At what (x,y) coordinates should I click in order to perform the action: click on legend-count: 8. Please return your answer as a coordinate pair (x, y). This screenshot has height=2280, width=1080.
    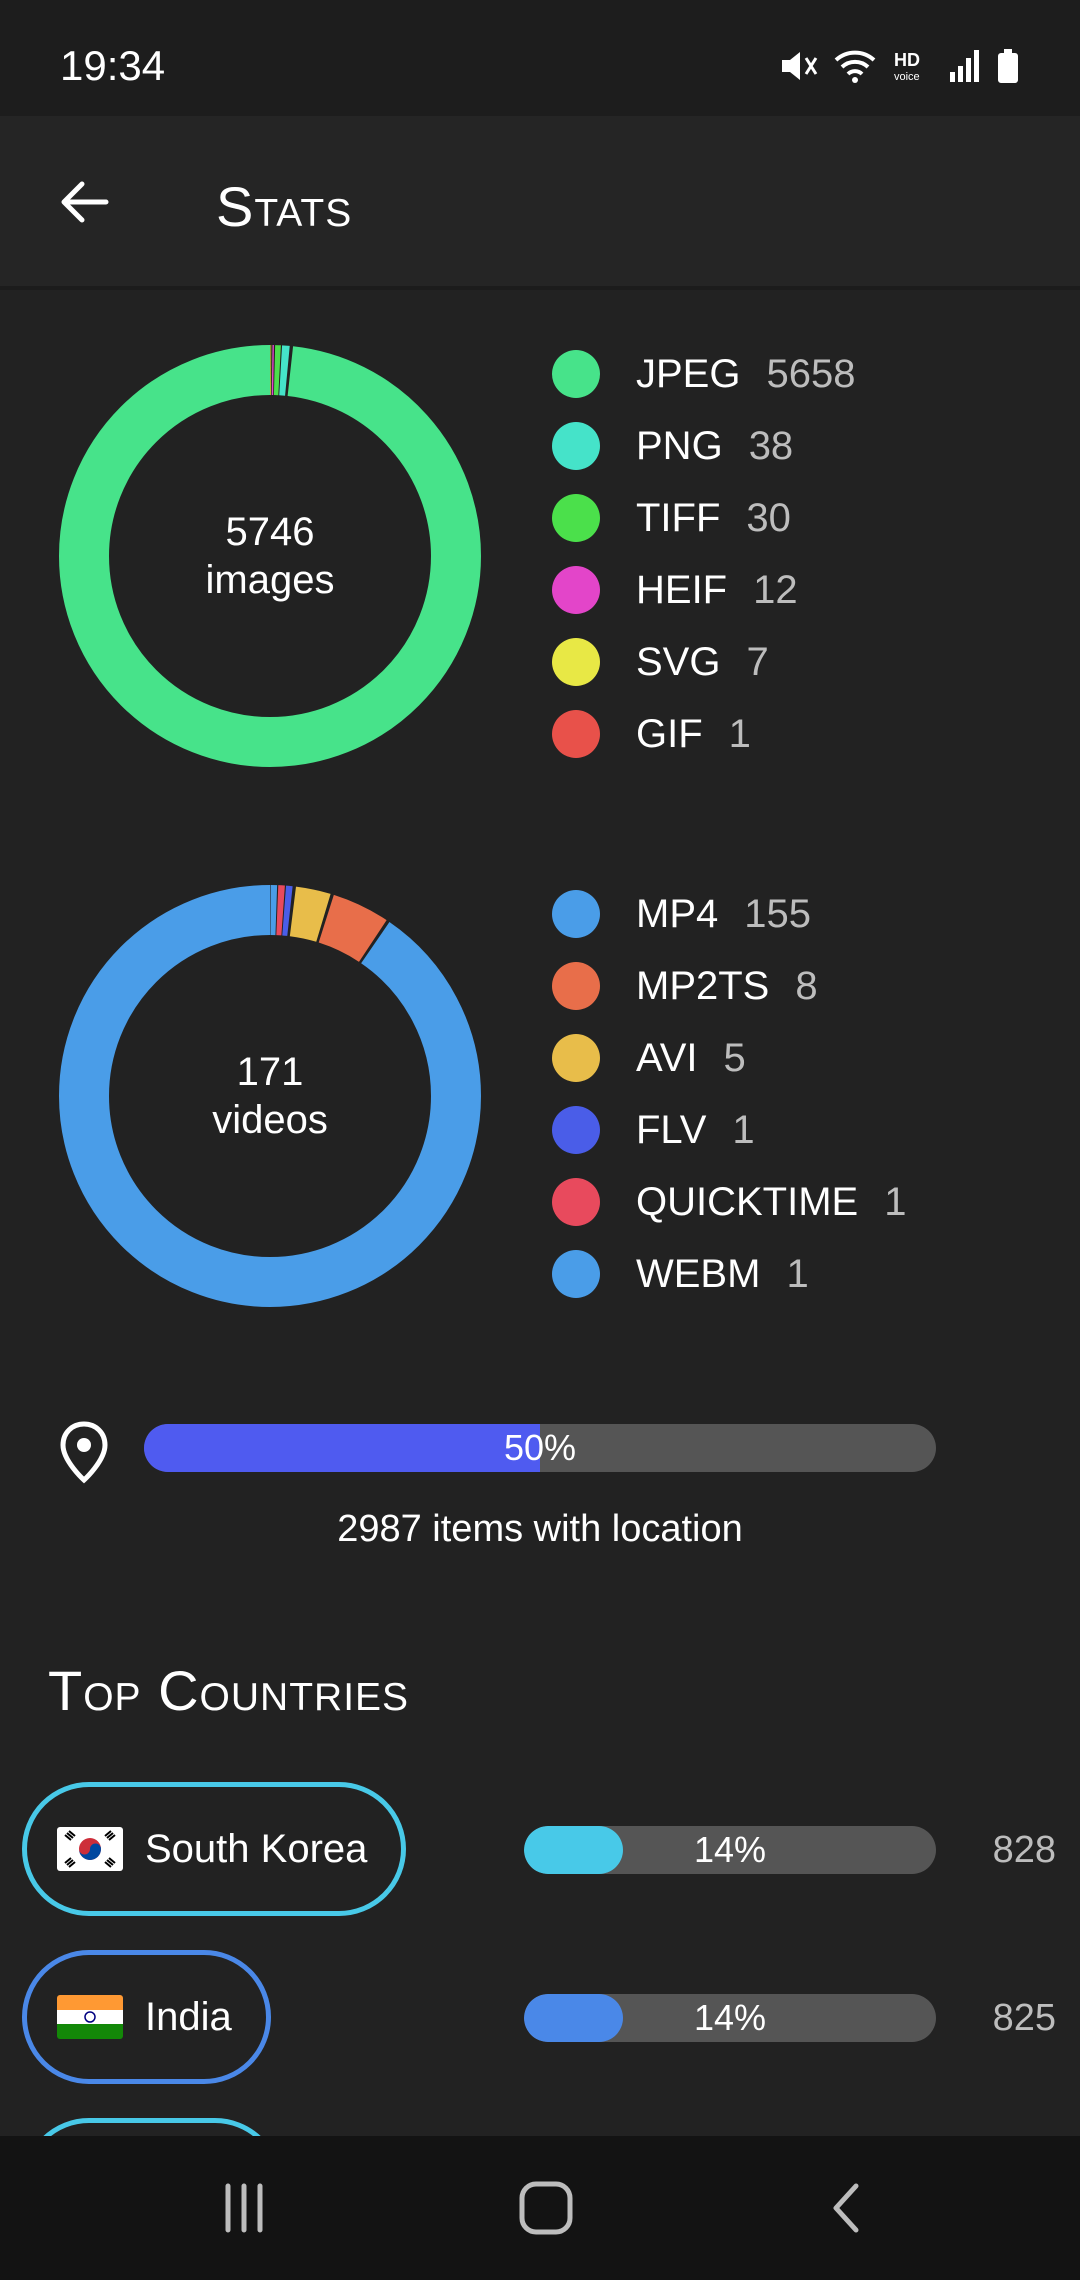
    Looking at the image, I should click on (806, 985).